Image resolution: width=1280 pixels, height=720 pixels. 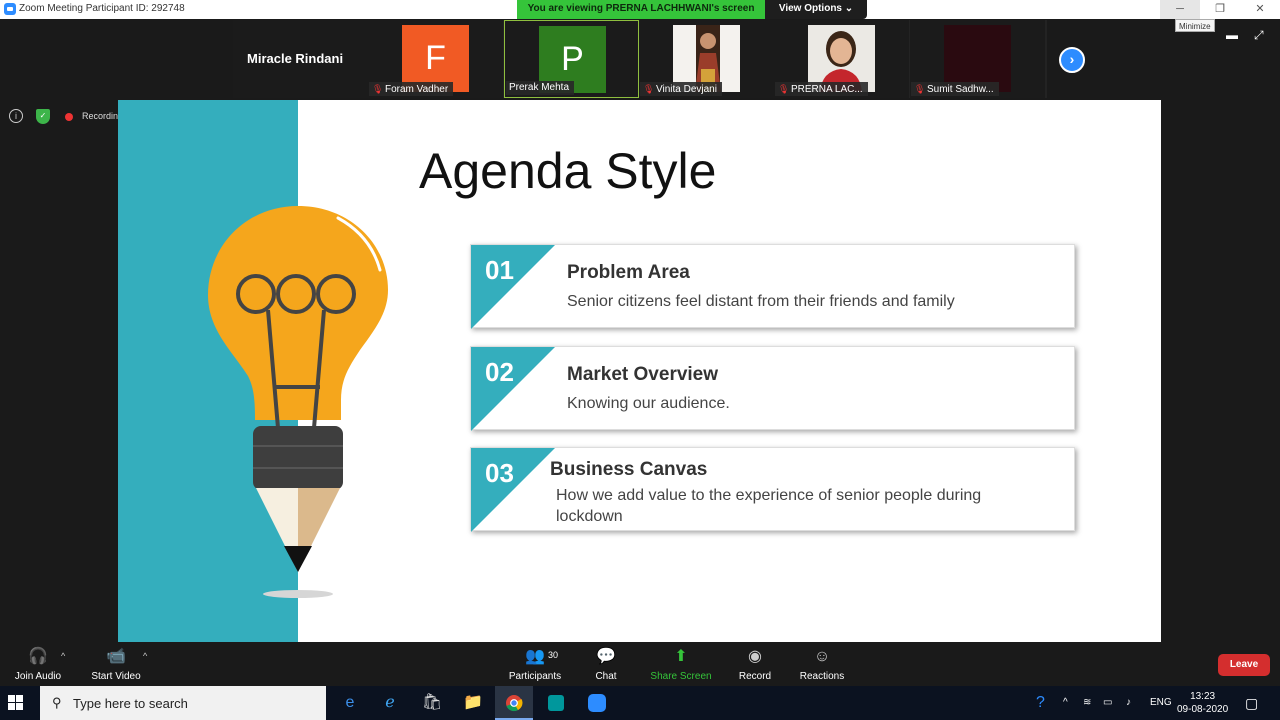 I want to click on network-icon: ≋, so click(x=1087, y=703).